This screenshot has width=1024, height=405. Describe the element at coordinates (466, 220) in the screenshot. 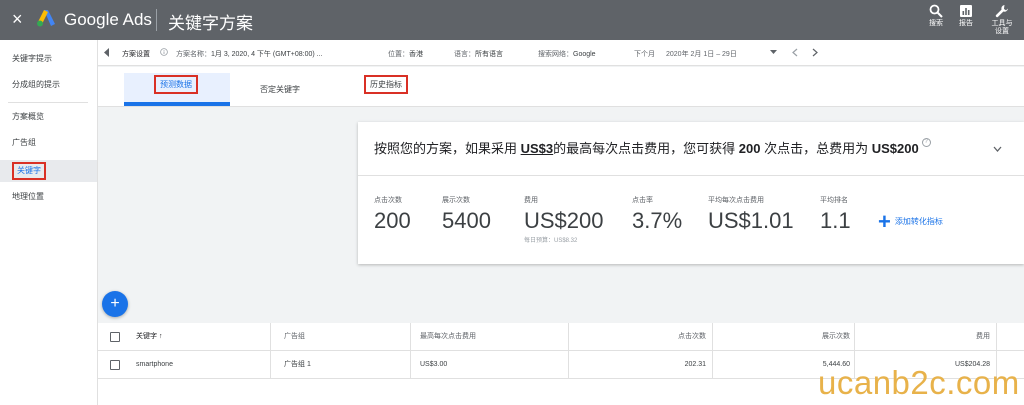

I see `metric-impressions-value: 5400` at that location.